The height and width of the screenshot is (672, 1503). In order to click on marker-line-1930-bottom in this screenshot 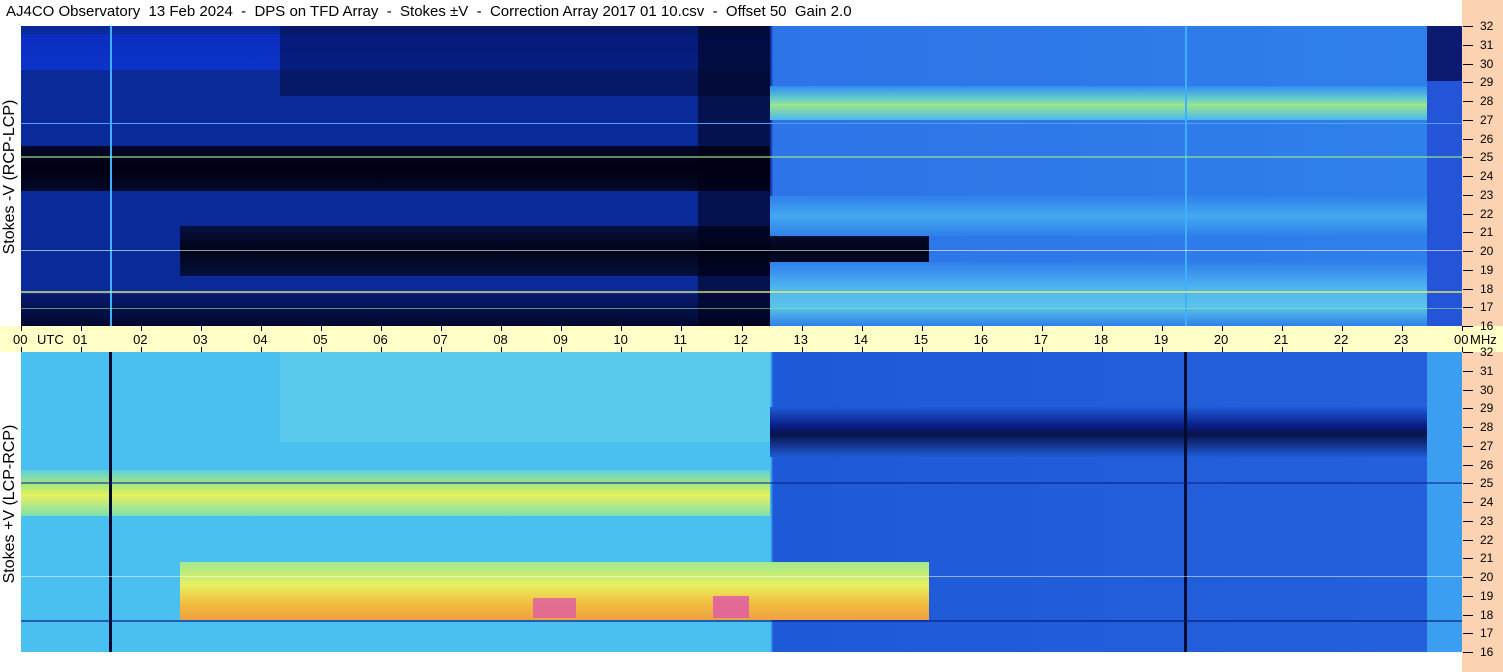, I will do `click(1185, 502)`.